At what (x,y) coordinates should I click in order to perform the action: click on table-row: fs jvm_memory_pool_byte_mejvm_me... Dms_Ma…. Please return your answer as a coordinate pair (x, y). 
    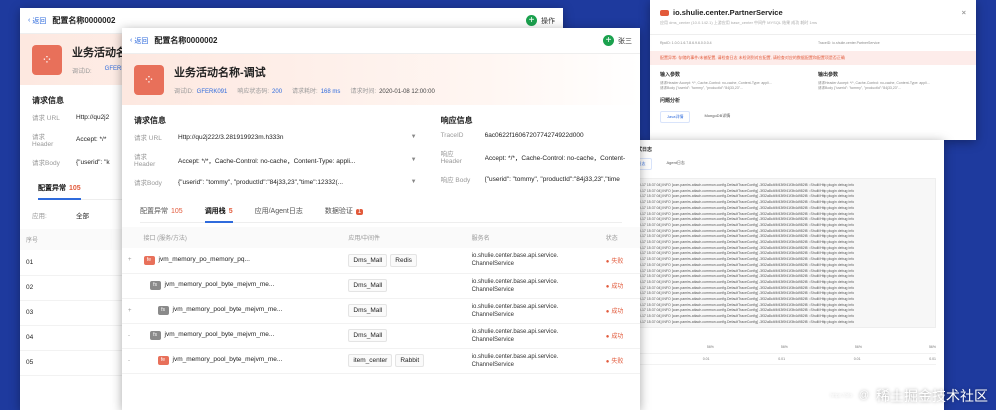
    Looking at the image, I should click on (381, 286).